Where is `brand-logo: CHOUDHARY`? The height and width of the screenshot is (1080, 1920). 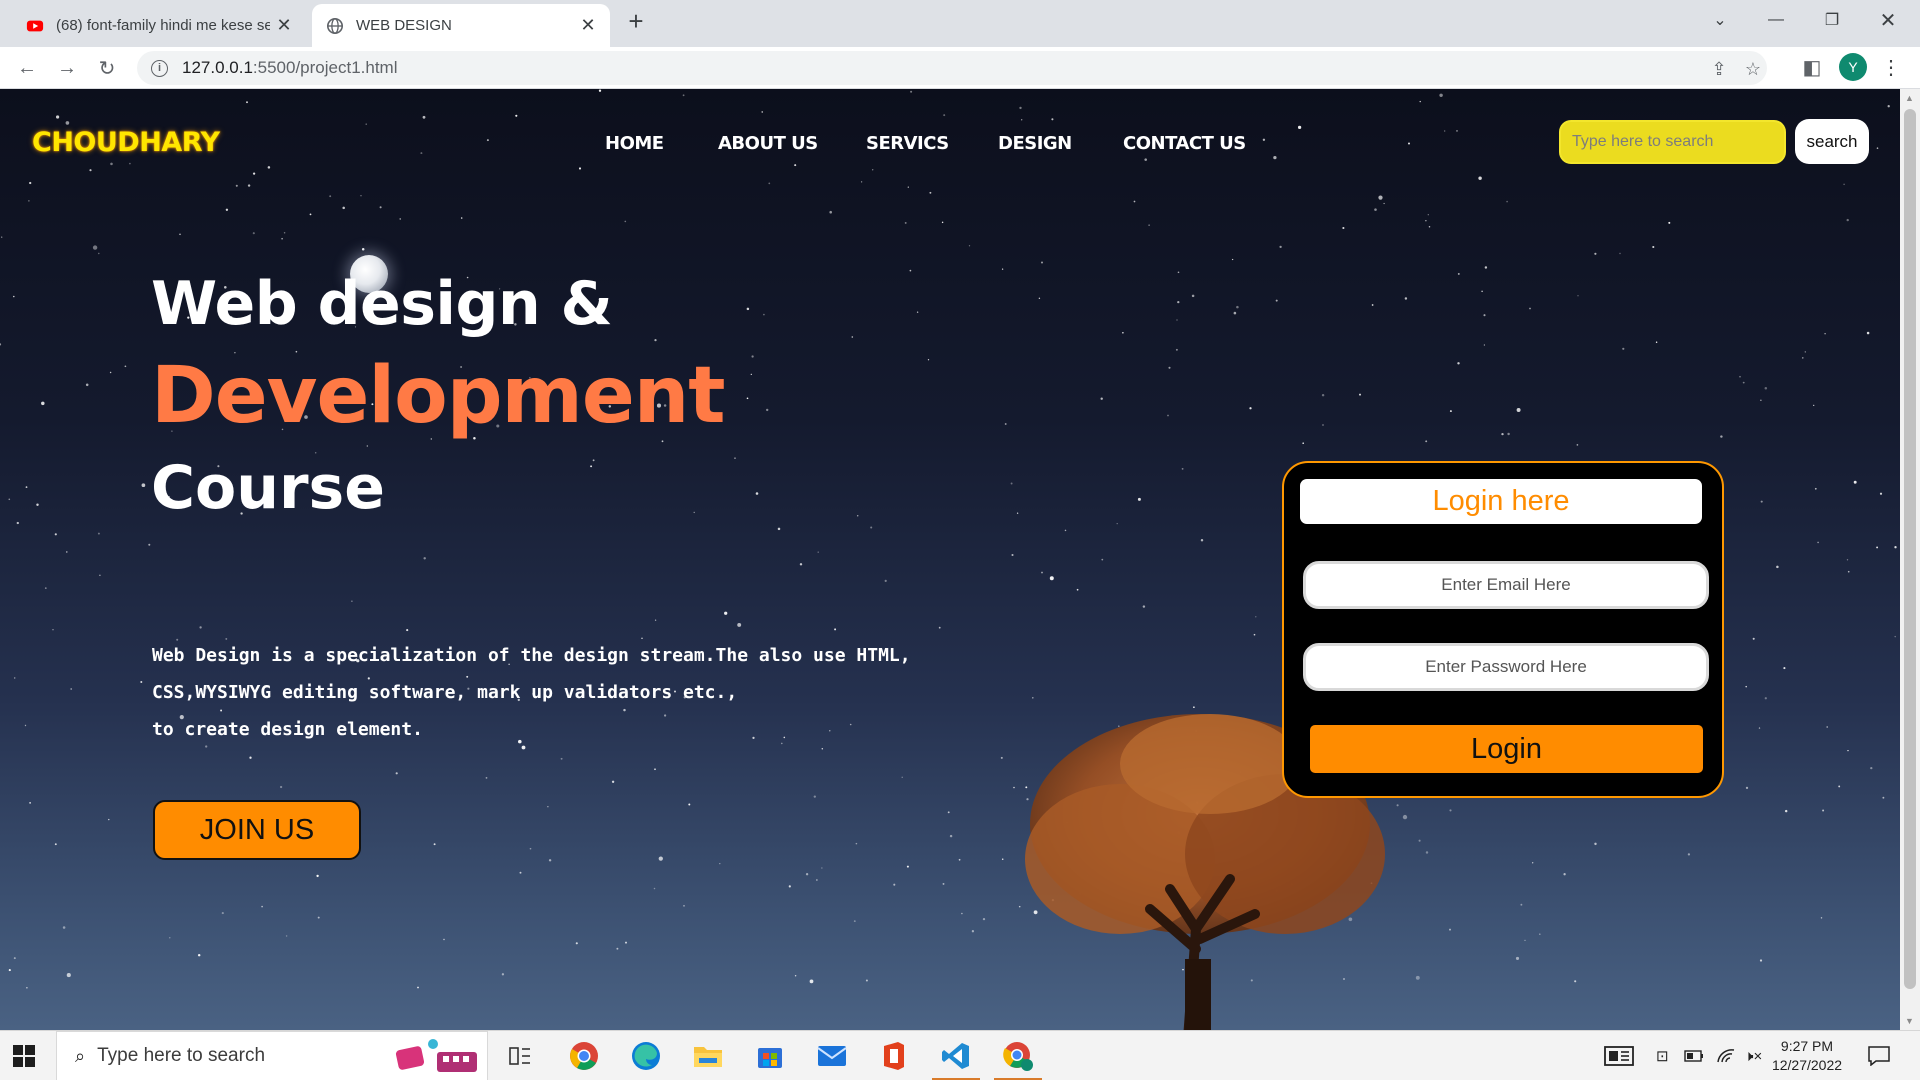 brand-logo: CHOUDHARY is located at coordinates (126, 142).